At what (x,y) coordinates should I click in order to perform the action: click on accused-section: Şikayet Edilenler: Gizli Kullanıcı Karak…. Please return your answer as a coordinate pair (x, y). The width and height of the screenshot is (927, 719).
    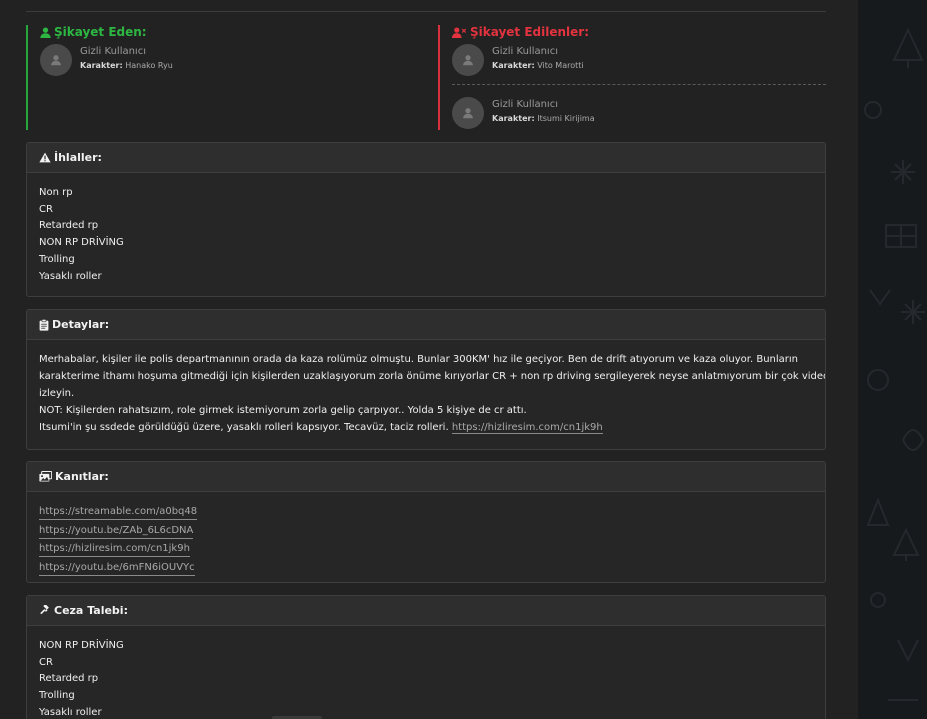
    Looking at the image, I should click on (632, 77).